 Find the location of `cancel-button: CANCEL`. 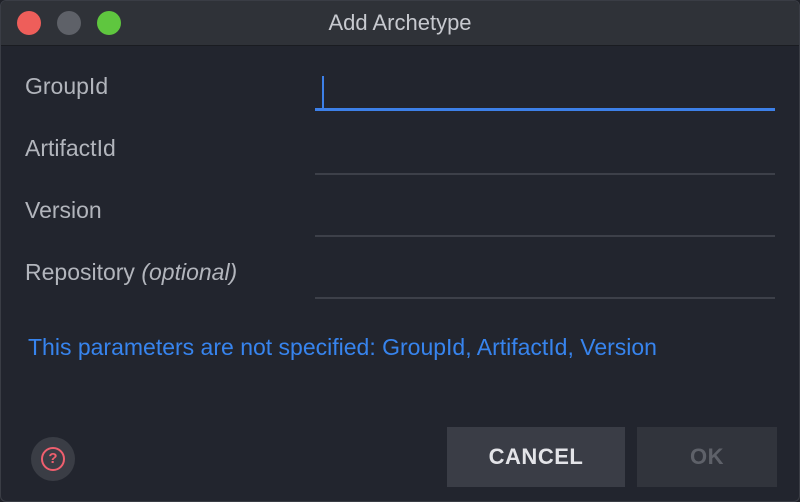

cancel-button: CANCEL is located at coordinates (536, 457).